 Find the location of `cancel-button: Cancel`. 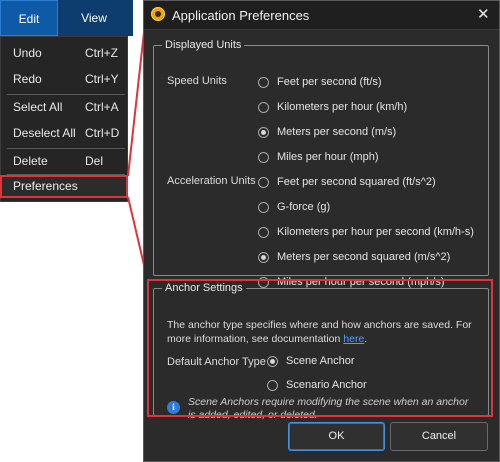

cancel-button: Cancel is located at coordinates (439, 436).